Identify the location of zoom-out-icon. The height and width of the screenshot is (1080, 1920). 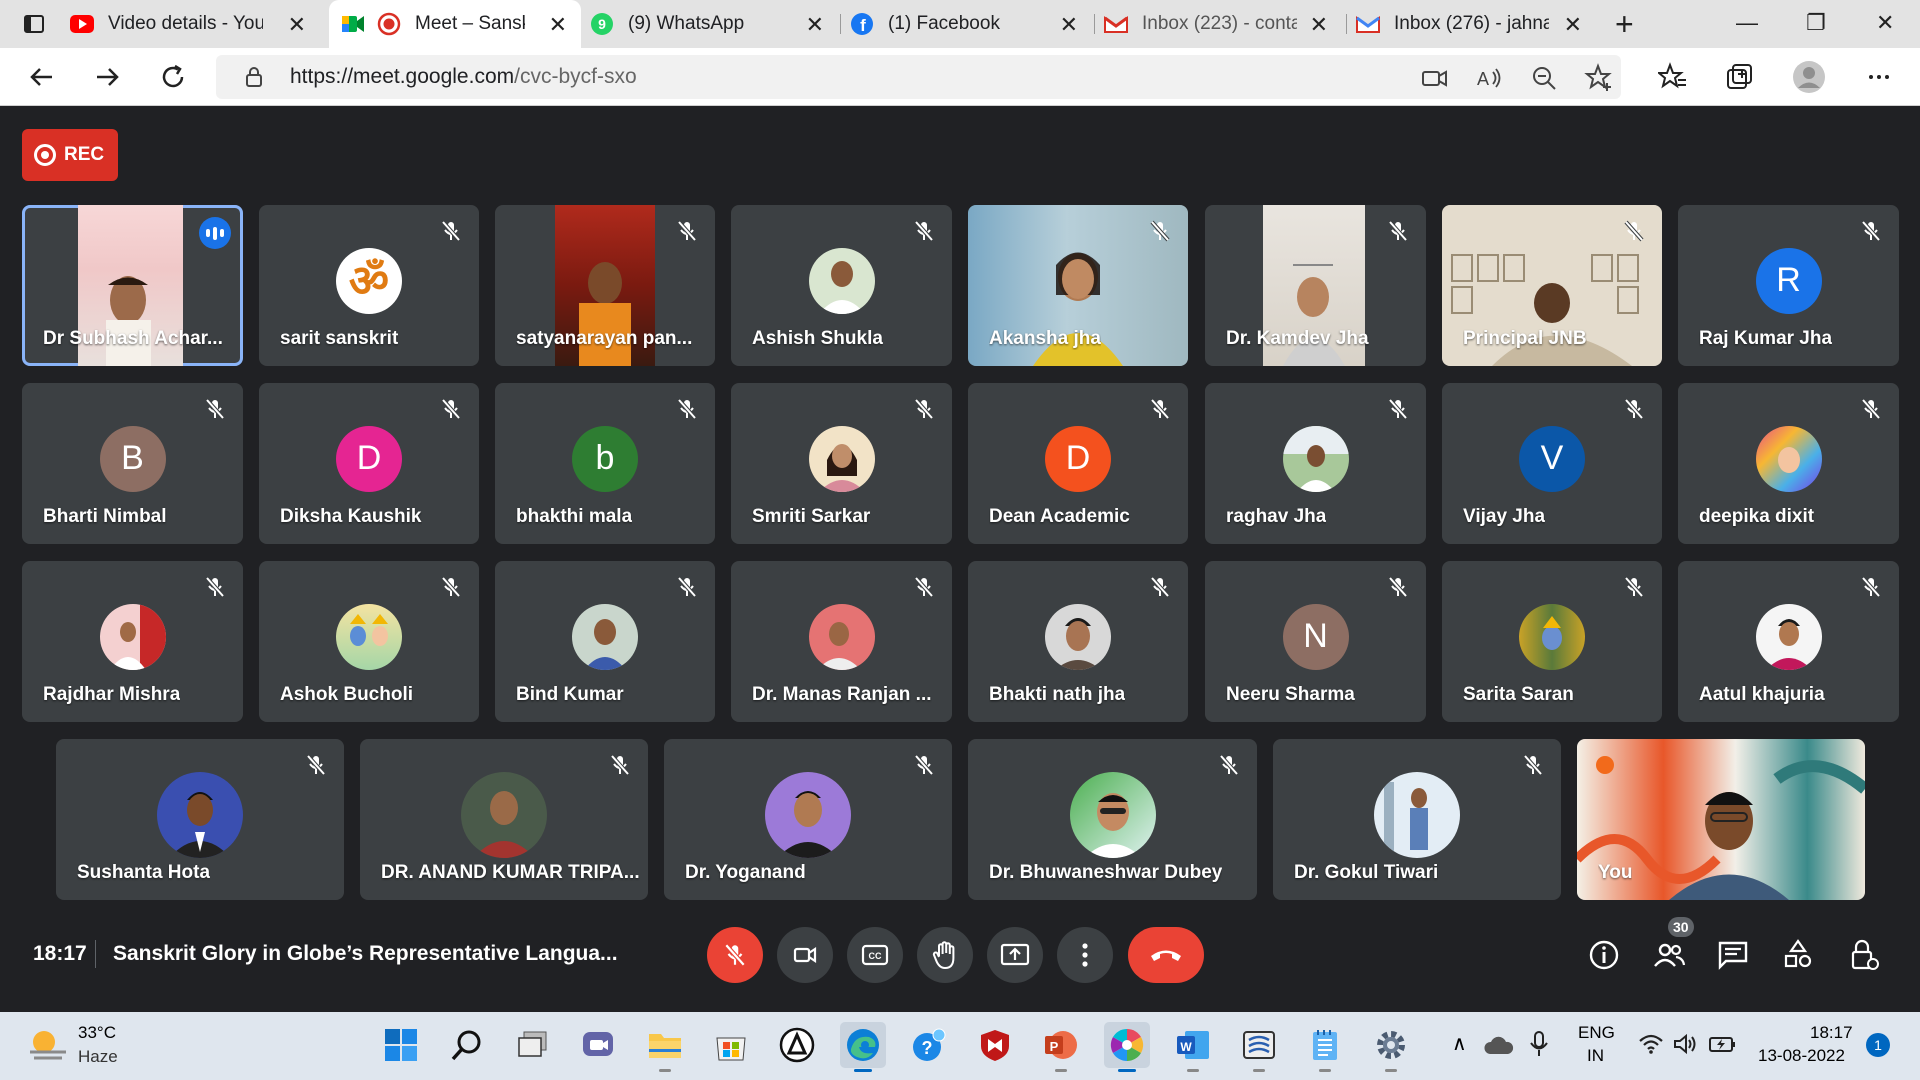
(1544, 78).